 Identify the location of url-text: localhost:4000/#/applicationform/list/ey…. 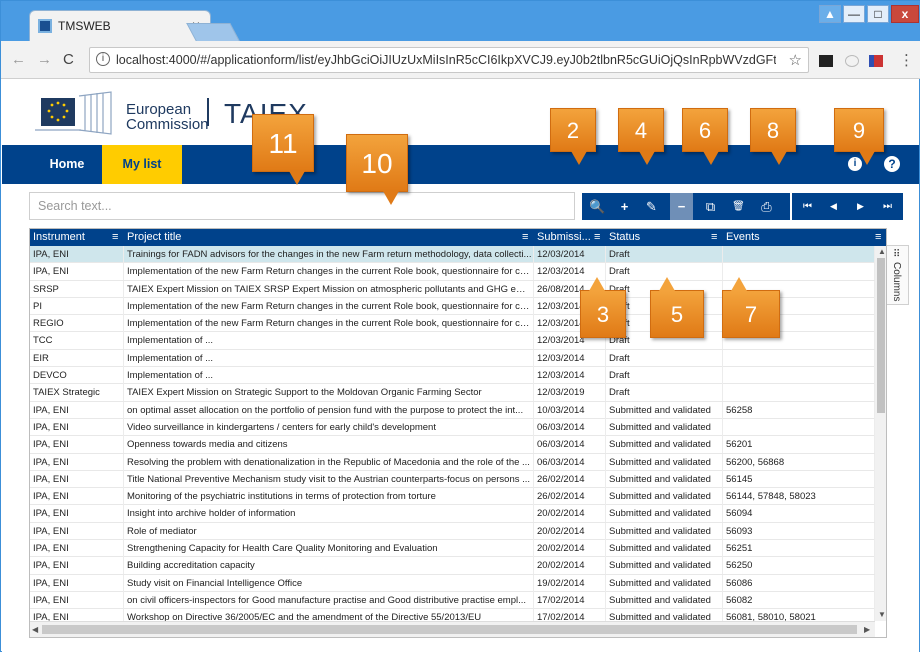
(446, 60).